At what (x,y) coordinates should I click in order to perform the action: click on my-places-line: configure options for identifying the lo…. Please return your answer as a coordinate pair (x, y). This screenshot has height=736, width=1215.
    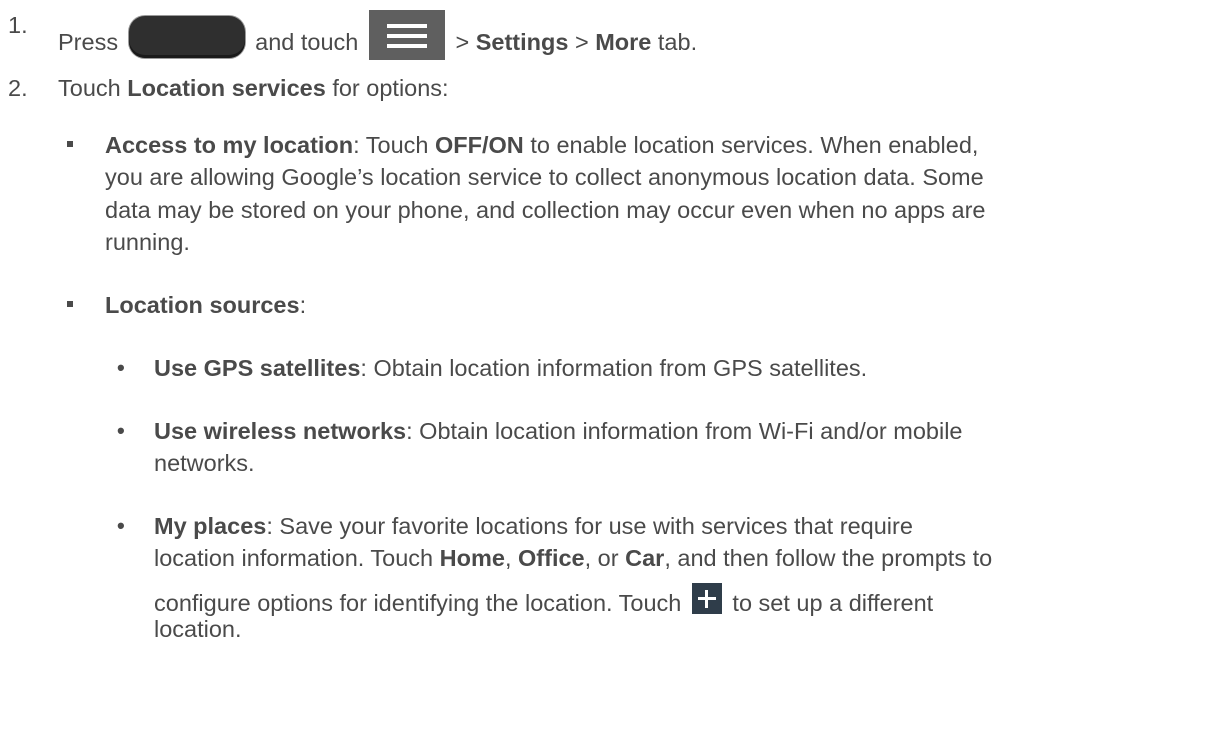
    Looking at the image, I should click on (543, 600).